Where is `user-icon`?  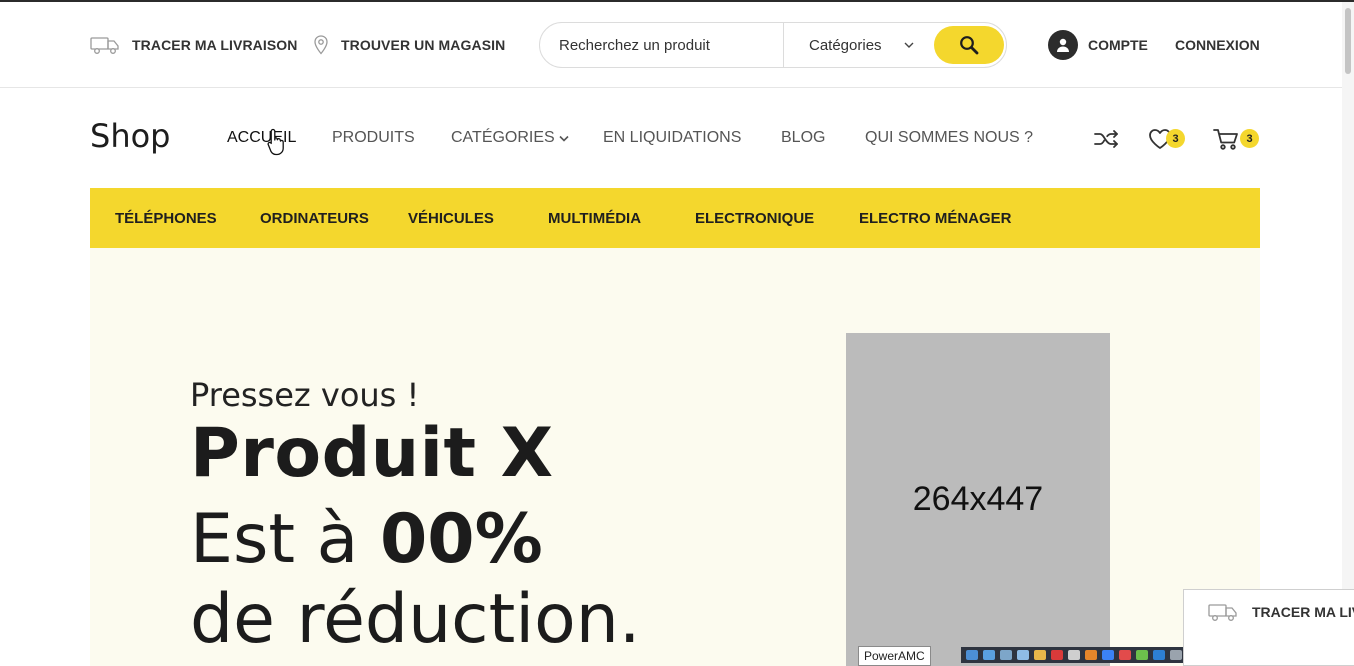 user-icon is located at coordinates (1063, 45).